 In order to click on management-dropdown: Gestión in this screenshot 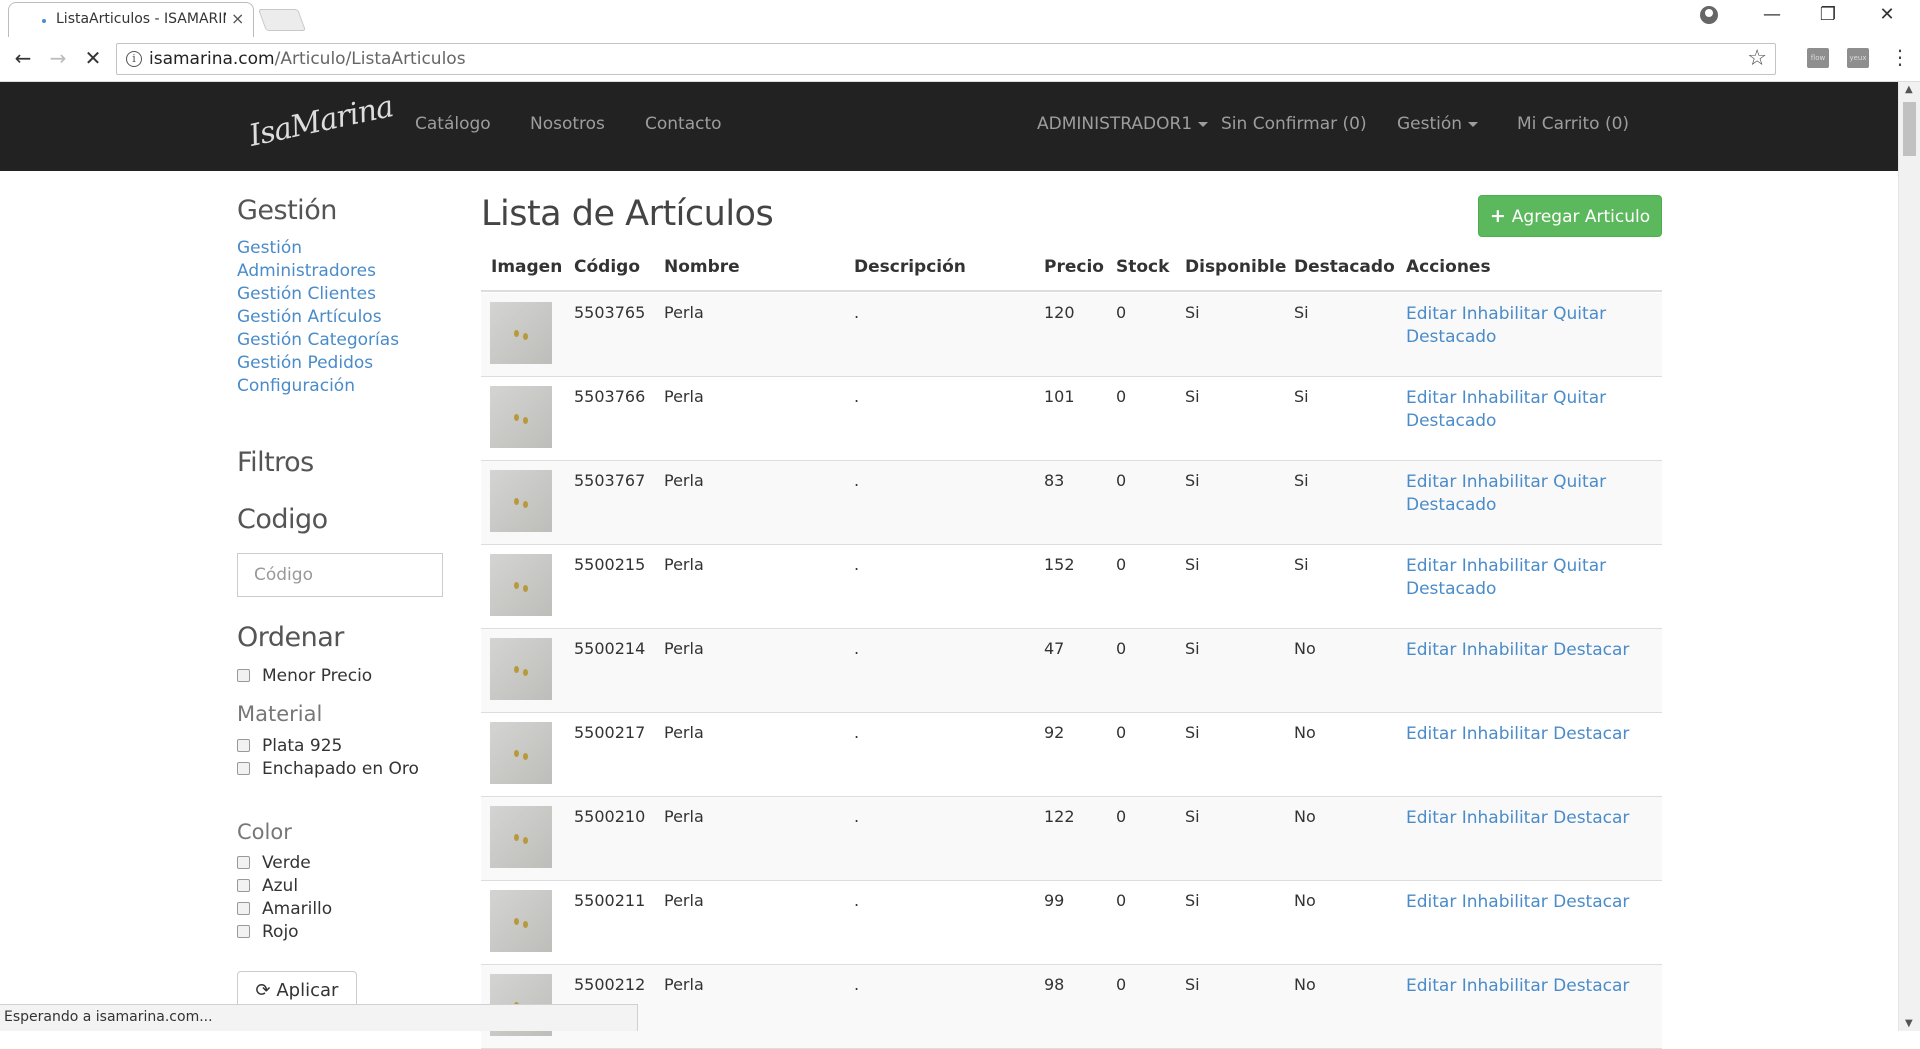, I will do `click(1438, 124)`.